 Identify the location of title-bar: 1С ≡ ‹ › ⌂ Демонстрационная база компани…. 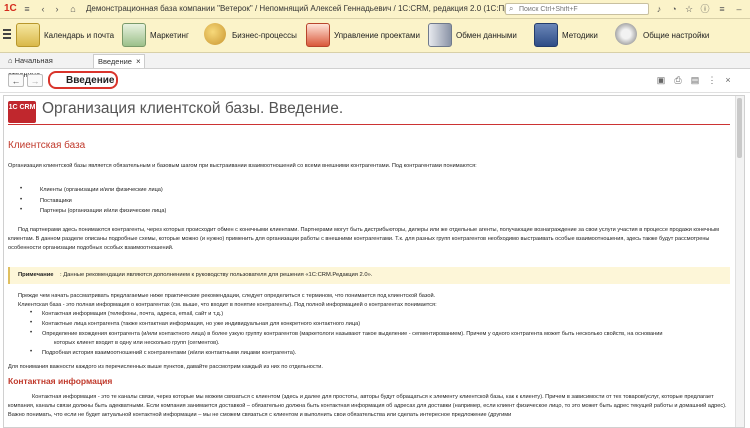
(375, 9).